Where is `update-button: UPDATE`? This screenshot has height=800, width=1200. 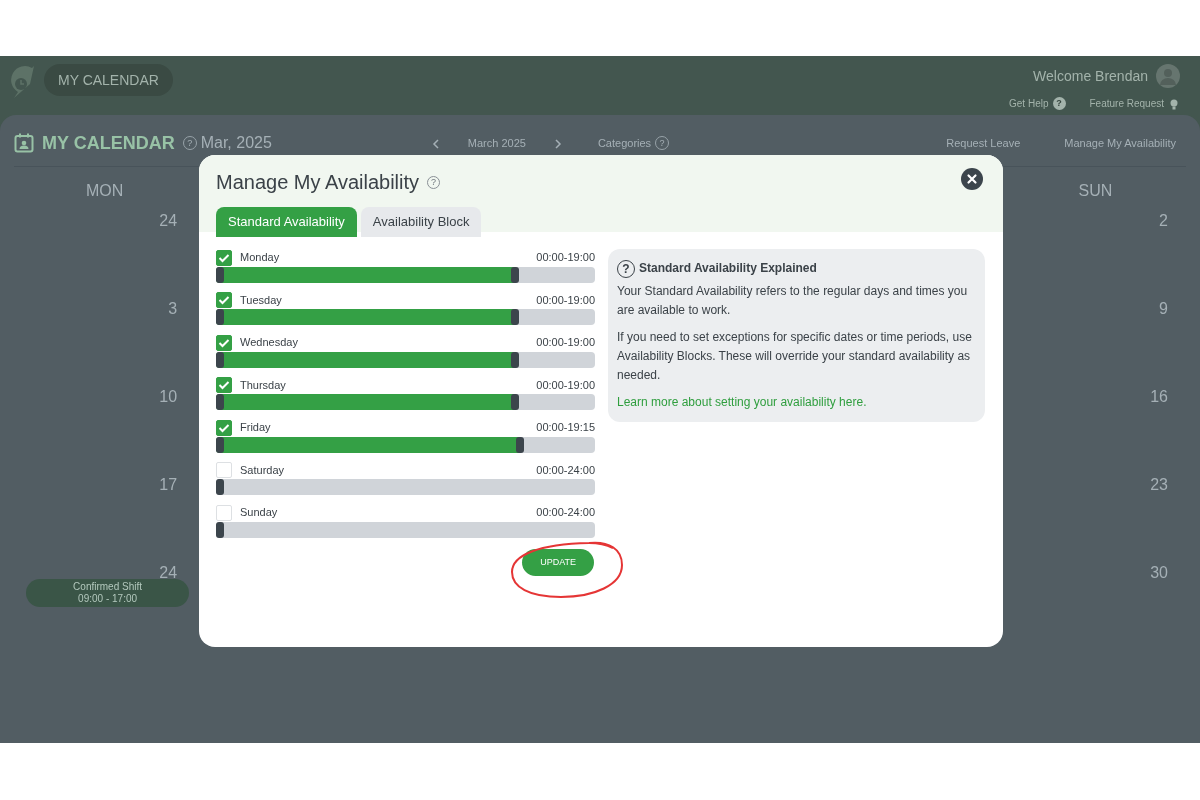
update-button: UPDATE is located at coordinates (558, 562).